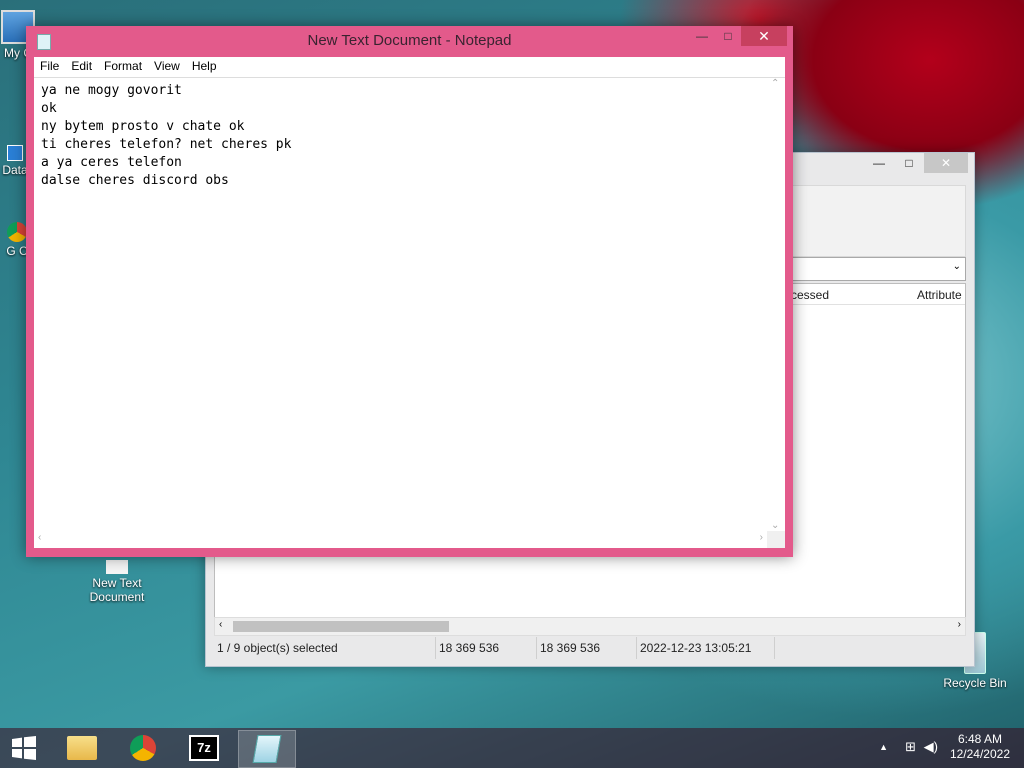  Describe the element at coordinates (775, 525) in the screenshot. I see `scroll-down-icon: ⌄` at that location.